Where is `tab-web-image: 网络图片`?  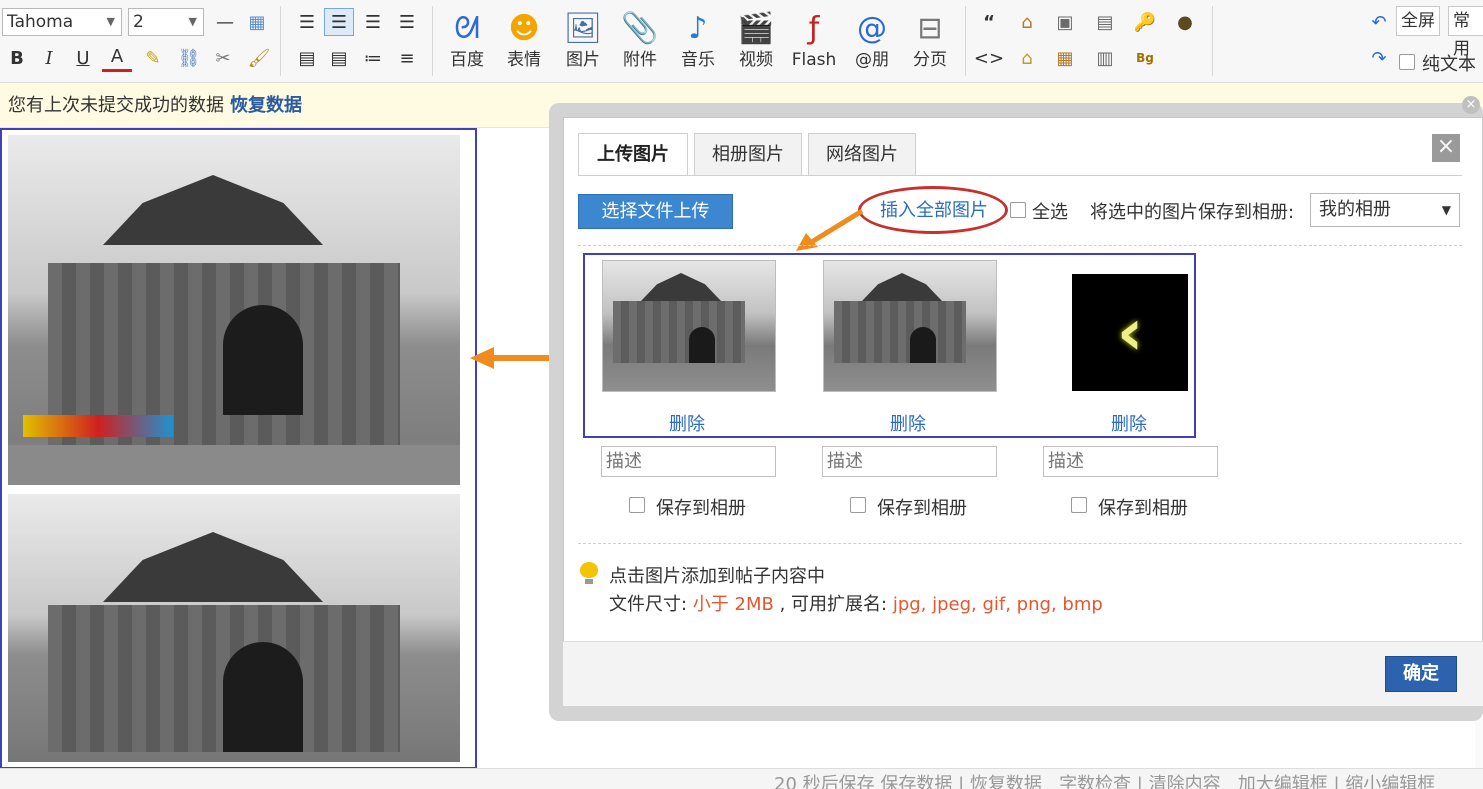
tab-web-image: 网络图片 is located at coordinates (862, 154).